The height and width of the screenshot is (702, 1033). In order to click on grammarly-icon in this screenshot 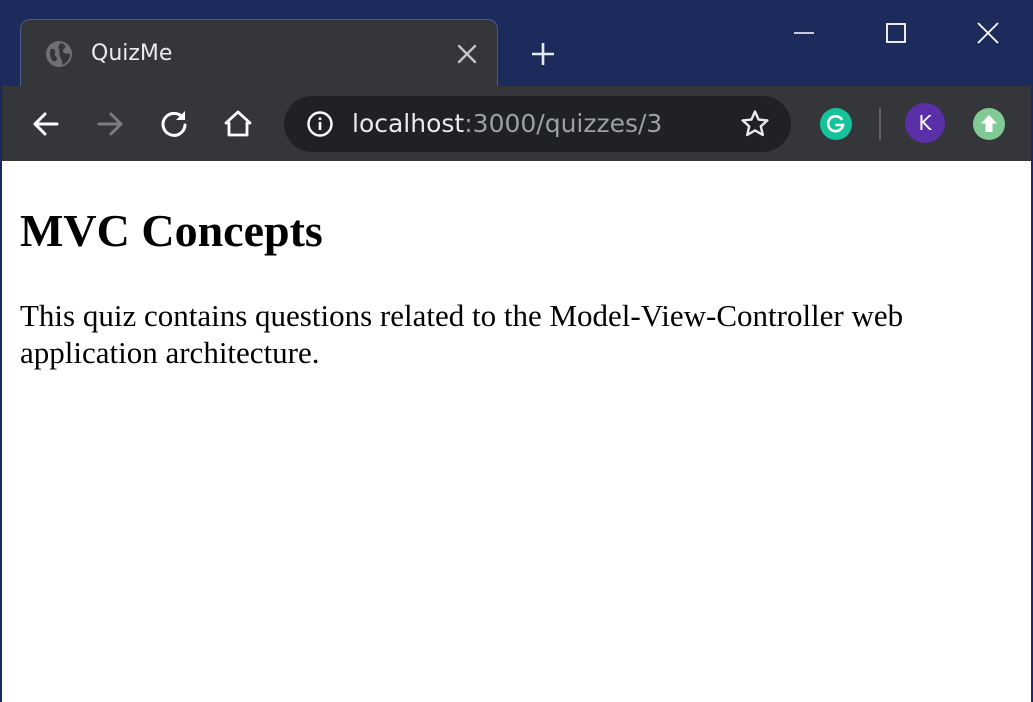, I will do `click(836, 124)`.